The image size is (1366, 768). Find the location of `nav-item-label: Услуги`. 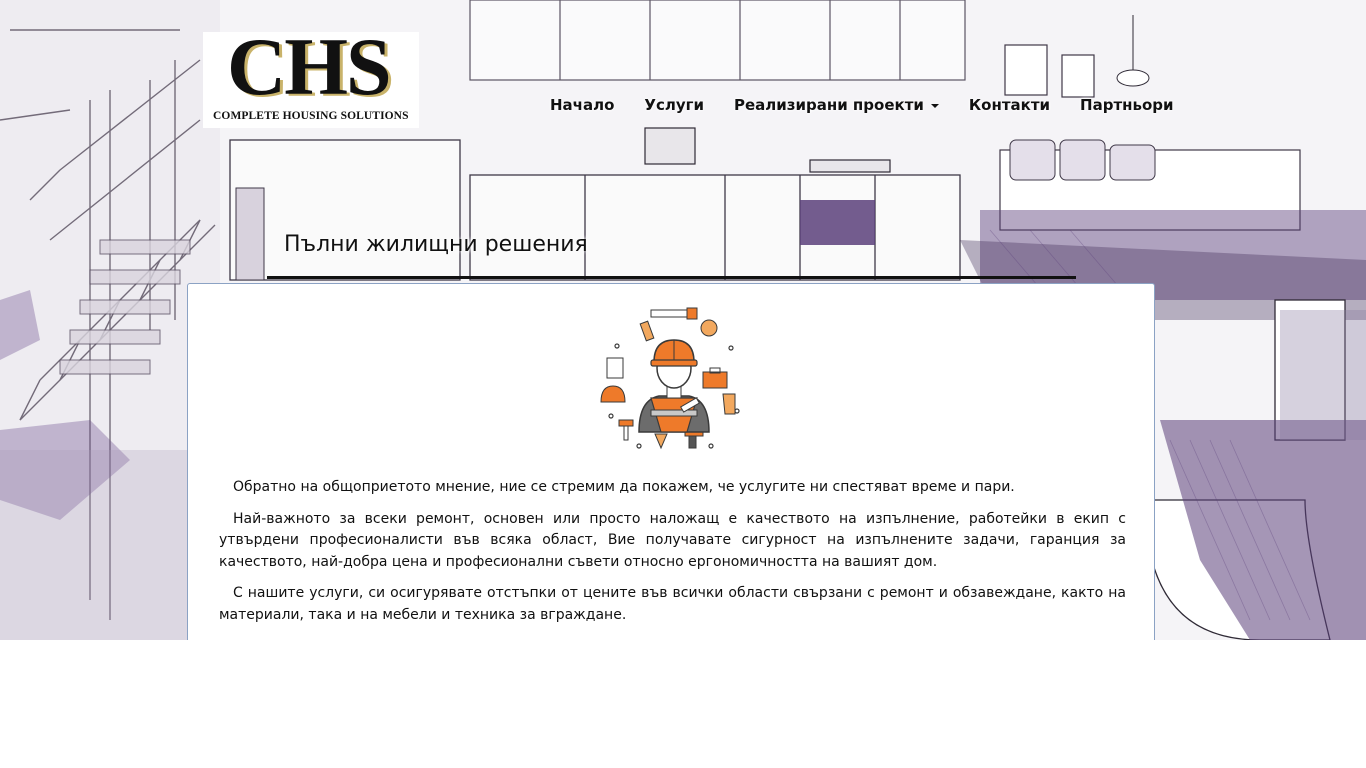

nav-item-label: Услуги is located at coordinates (674, 105).